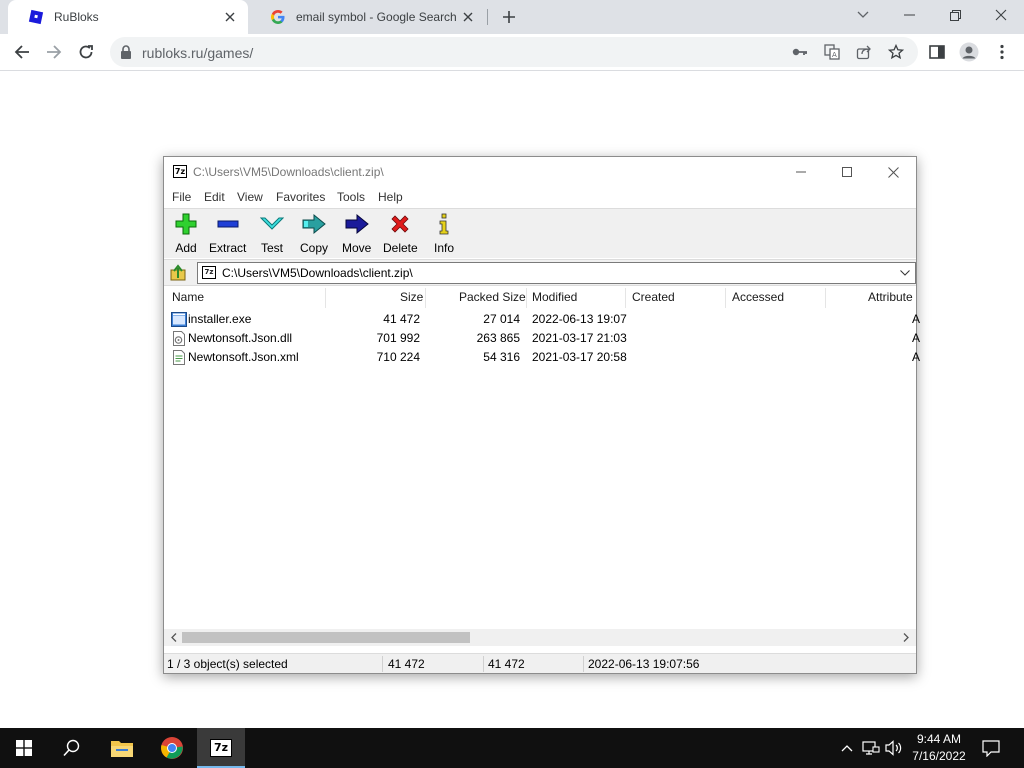 The width and height of the screenshot is (1024, 768). I want to click on scroll-right-button, so click(906, 637).